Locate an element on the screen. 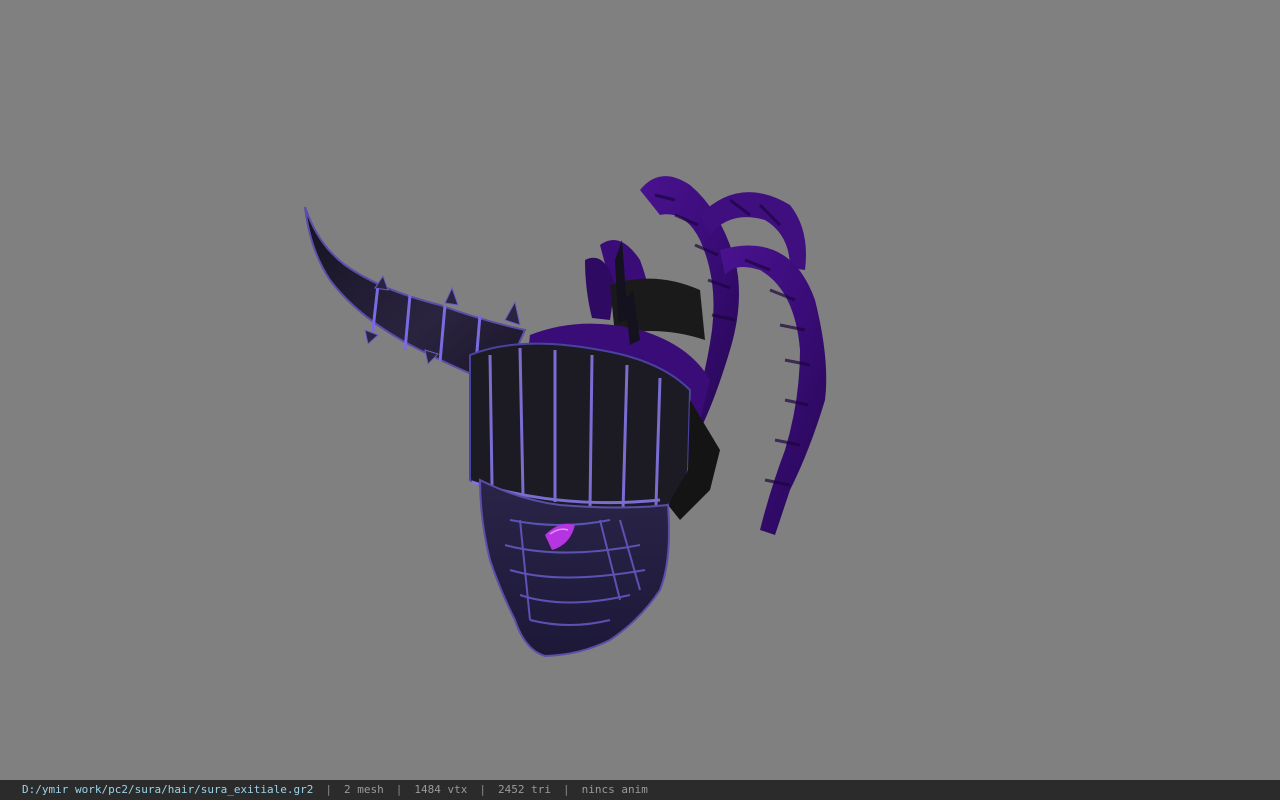  vertex-count-label: 1484 vtx is located at coordinates (441, 789).